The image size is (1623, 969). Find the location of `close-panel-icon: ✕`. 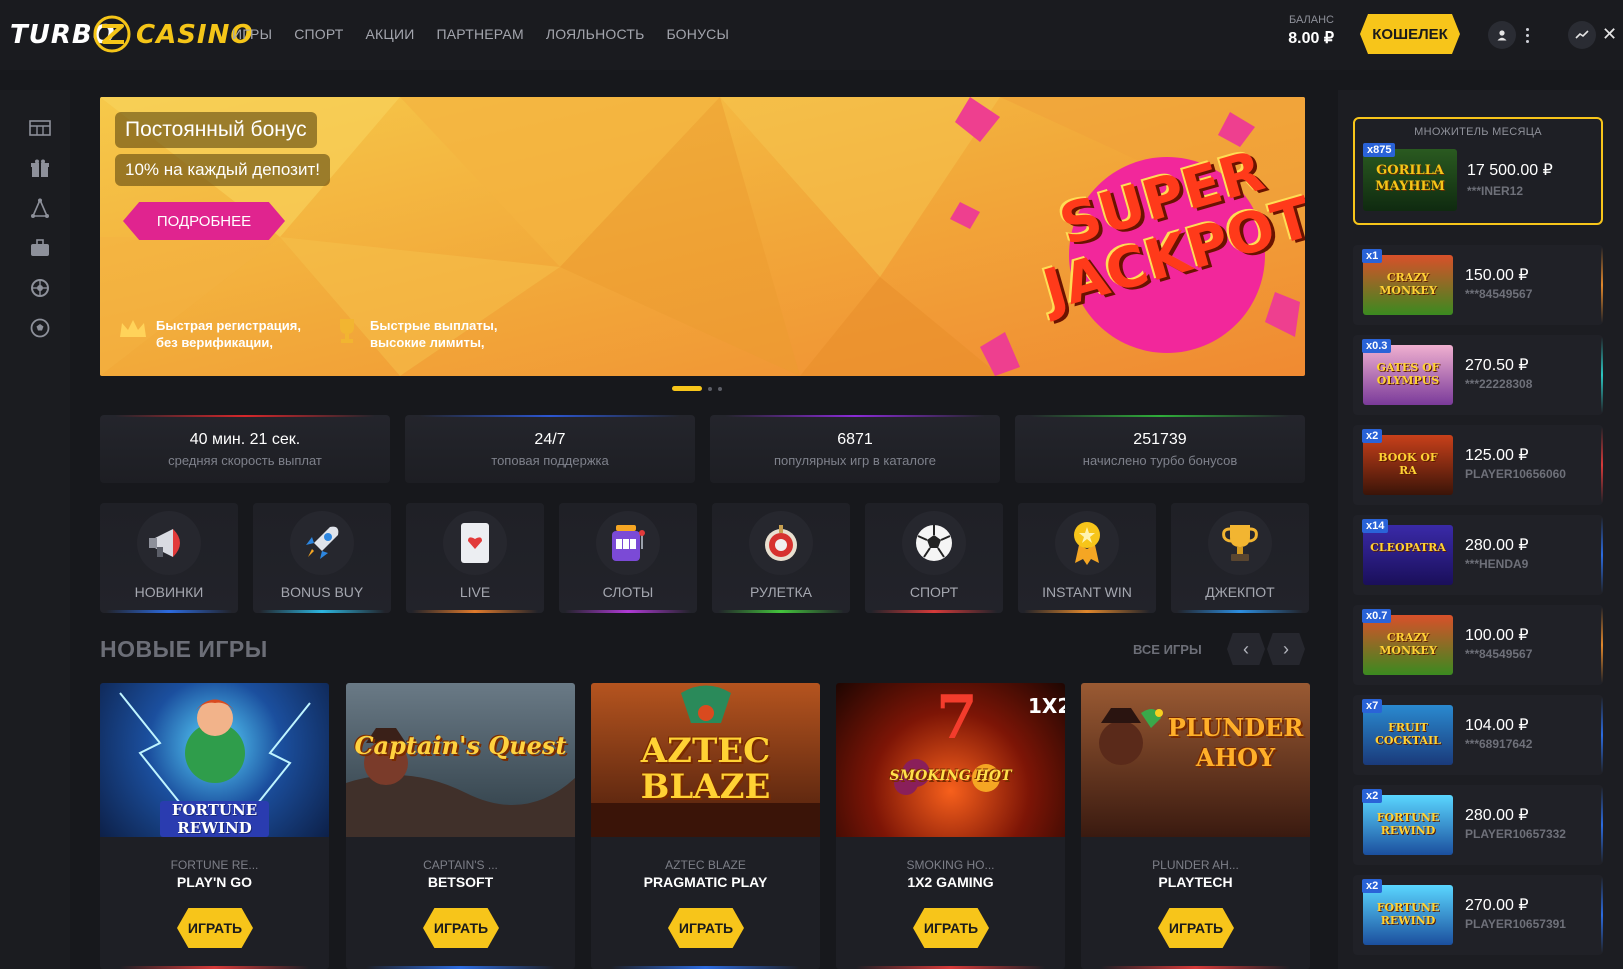

close-panel-icon: ✕ is located at coordinates (1610, 34).